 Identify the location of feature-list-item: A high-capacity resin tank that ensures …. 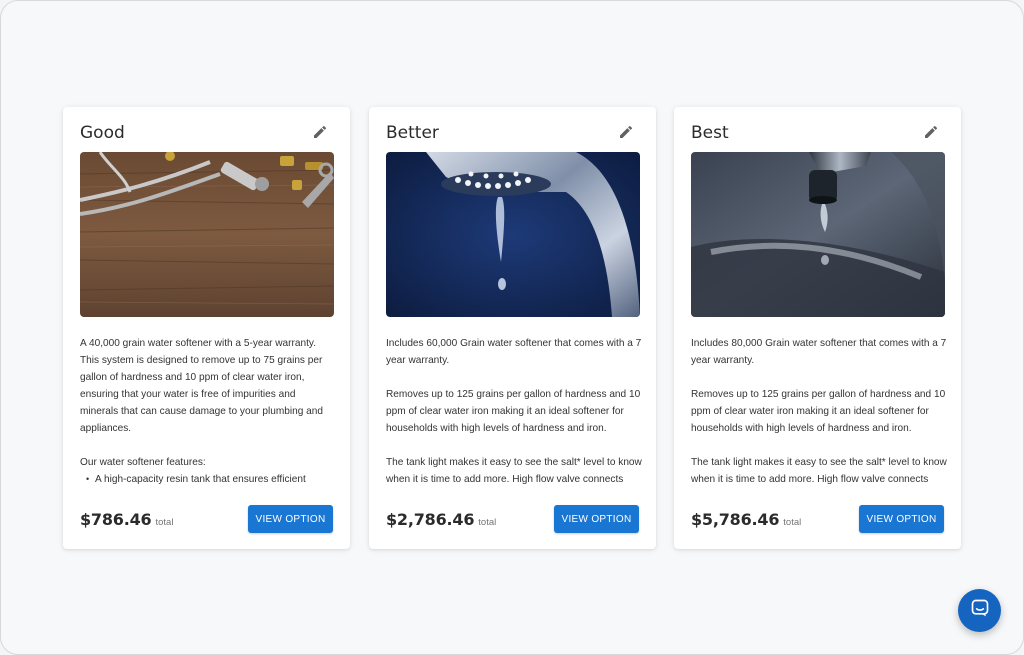
(211, 478).